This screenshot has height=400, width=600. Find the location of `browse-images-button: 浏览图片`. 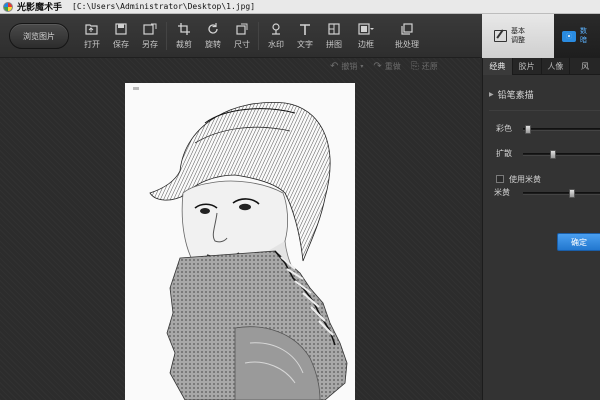

browse-images-button: 浏览图片 is located at coordinates (39, 36).